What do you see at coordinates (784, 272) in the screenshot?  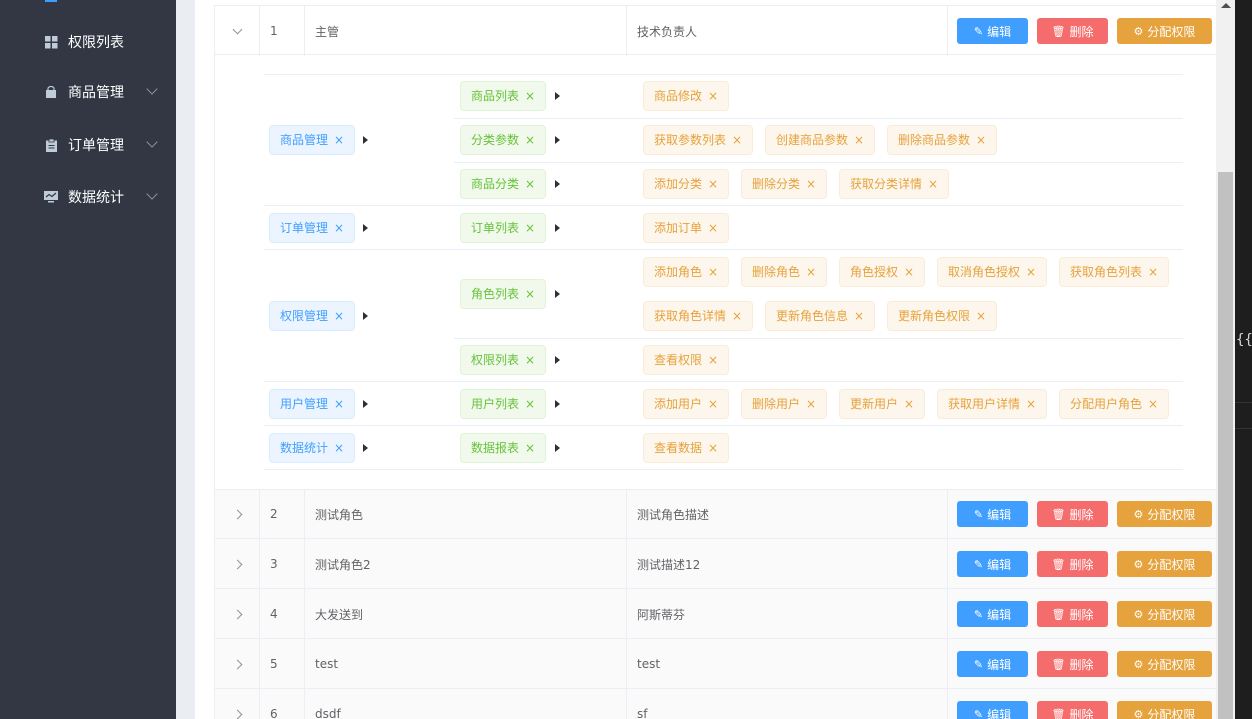 I see `rights-tag-level3: 删除角色 ×` at bounding box center [784, 272].